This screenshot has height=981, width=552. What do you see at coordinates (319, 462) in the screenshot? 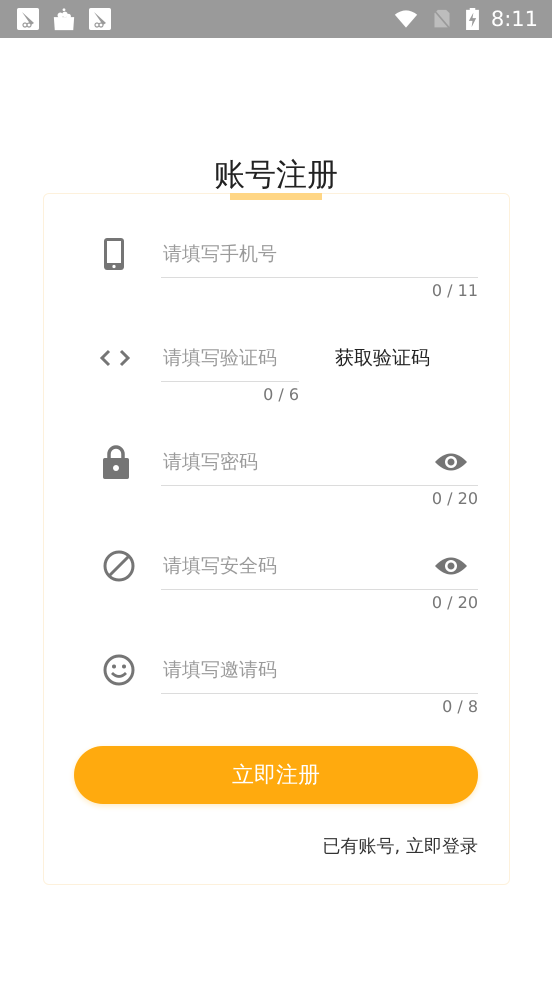
I see `input-field: 请填写密码` at bounding box center [319, 462].